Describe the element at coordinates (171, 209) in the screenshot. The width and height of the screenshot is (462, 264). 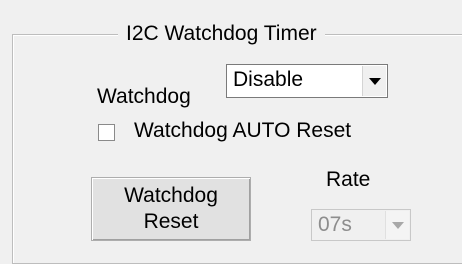
I see `watchdog-reset-button: Watchdog Reset` at that location.